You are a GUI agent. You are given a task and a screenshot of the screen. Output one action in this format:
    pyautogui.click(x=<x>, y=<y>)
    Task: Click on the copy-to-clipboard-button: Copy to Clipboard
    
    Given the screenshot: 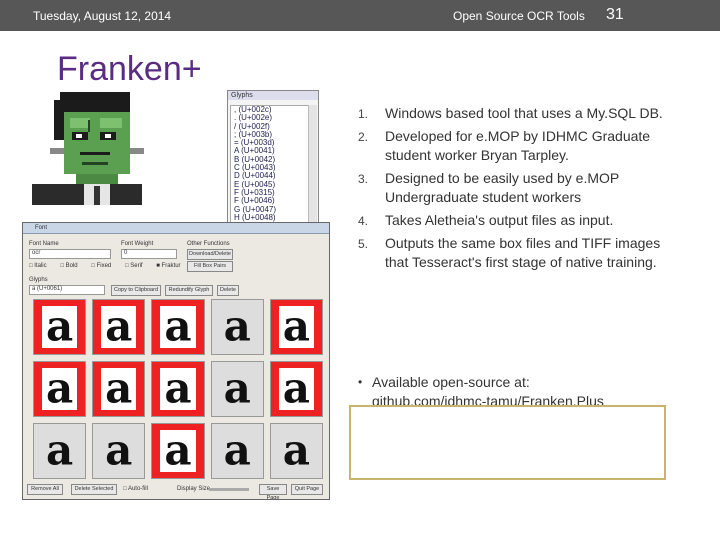 What is the action you would take?
    pyautogui.click(x=136, y=290)
    